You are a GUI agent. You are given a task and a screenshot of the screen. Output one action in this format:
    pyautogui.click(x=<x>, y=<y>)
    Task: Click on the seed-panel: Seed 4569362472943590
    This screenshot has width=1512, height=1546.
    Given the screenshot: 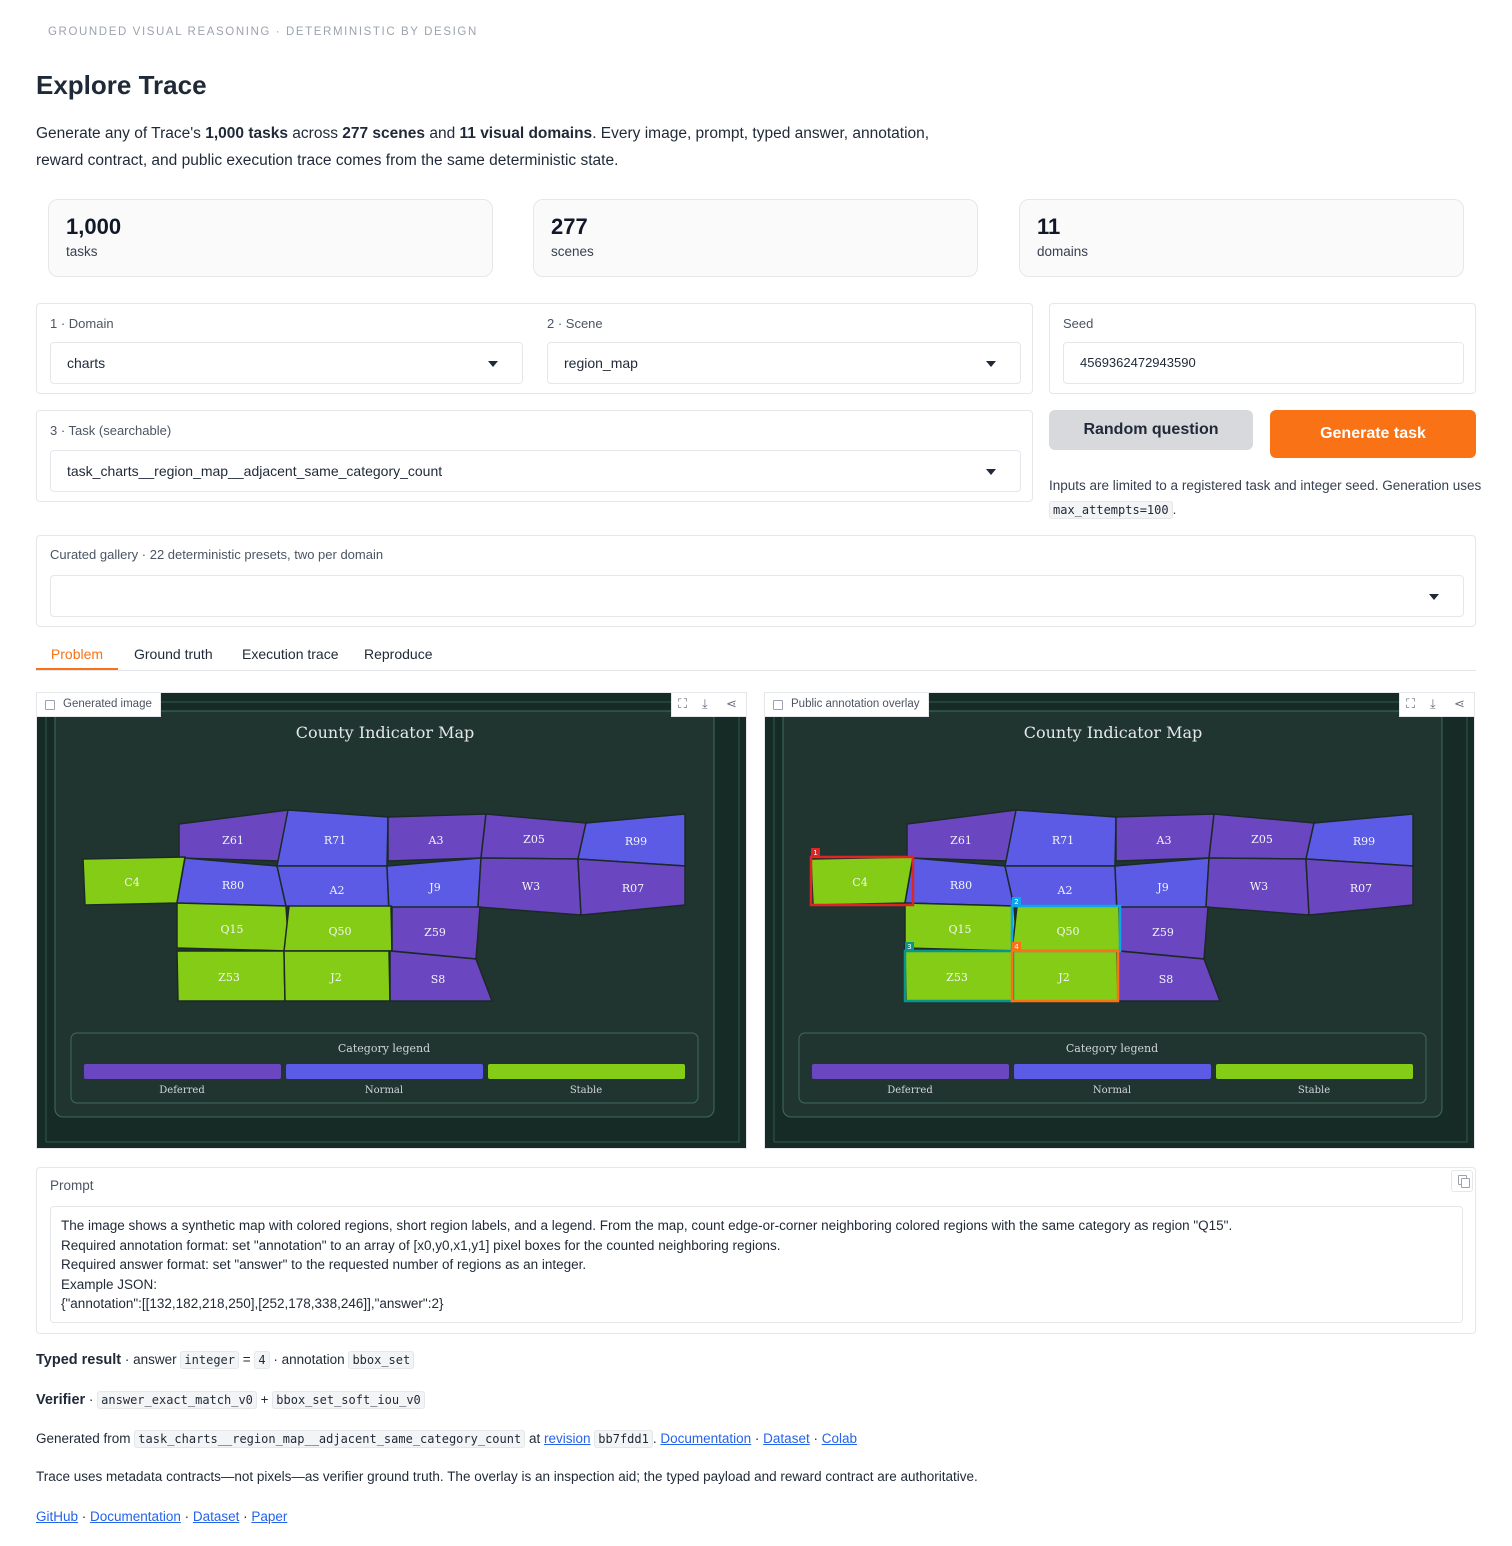 What is the action you would take?
    pyautogui.click(x=1262, y=348)
    